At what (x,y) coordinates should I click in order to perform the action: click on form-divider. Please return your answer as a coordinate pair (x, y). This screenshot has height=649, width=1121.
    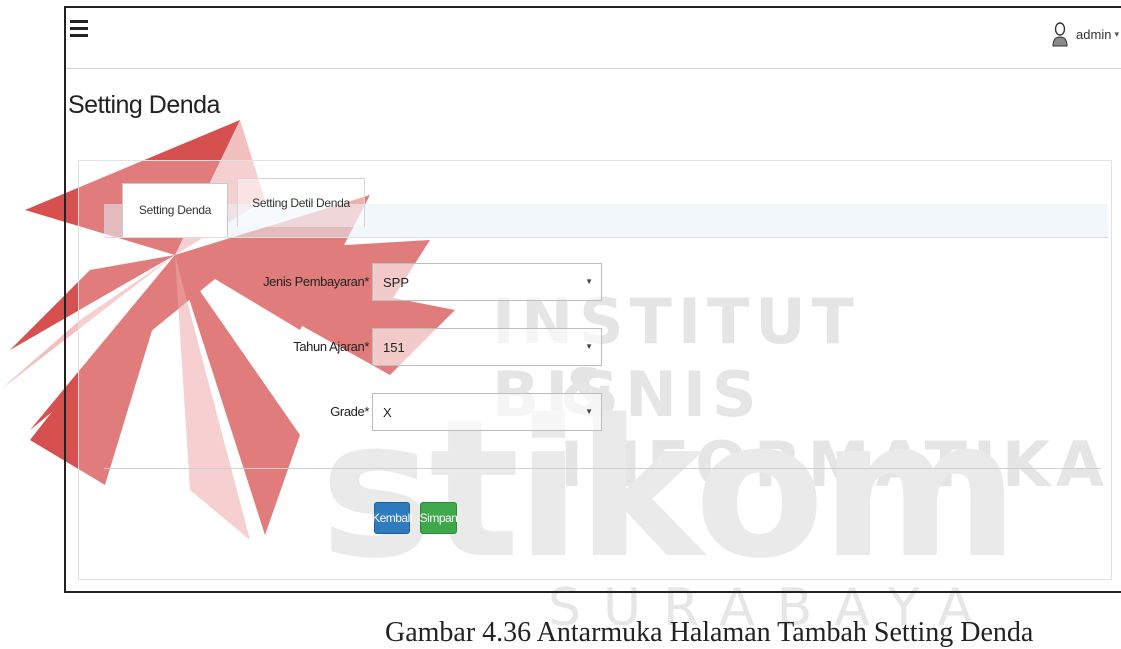
    Looking at the image, I should click on (602, 468).